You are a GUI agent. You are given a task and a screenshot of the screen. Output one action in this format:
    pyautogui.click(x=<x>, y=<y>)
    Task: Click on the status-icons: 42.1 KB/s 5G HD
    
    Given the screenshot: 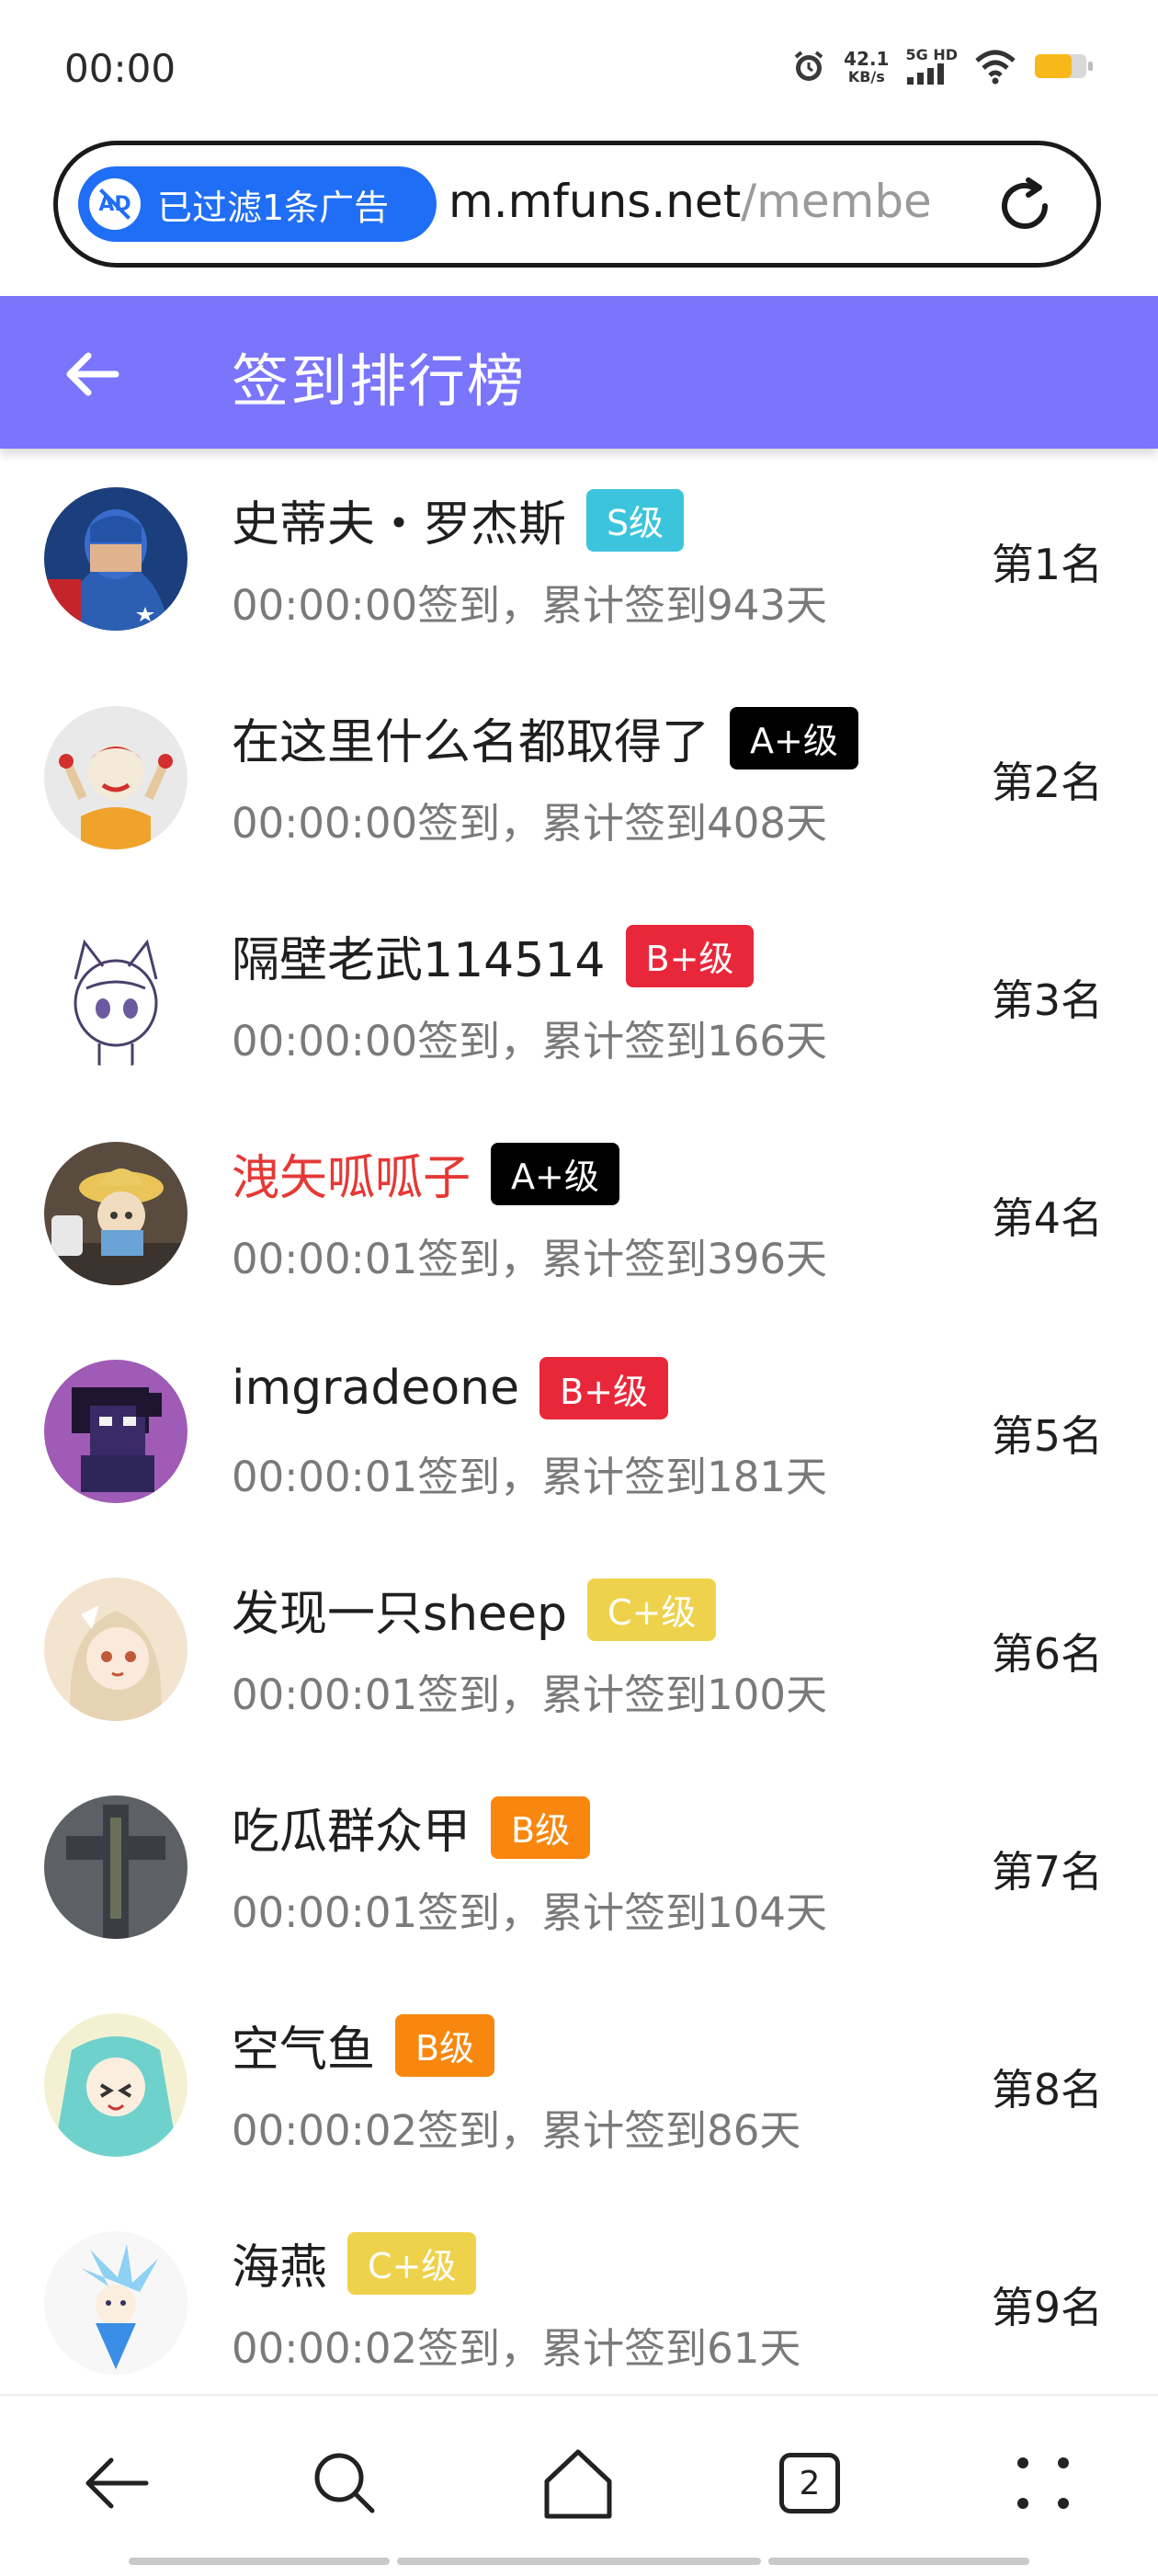 What is the action you would take?
    pyautogui.click(x=942, y=68)
    